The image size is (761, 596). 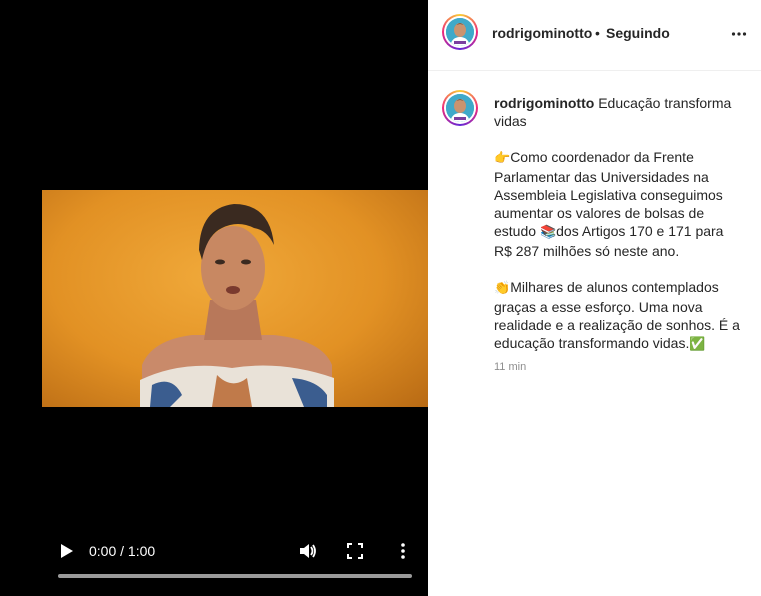 What do you see at coordinates (697, 344) in the screenshot?
I see `check-mark-emoji-icon: ✅` at bounding box center [697, 344].